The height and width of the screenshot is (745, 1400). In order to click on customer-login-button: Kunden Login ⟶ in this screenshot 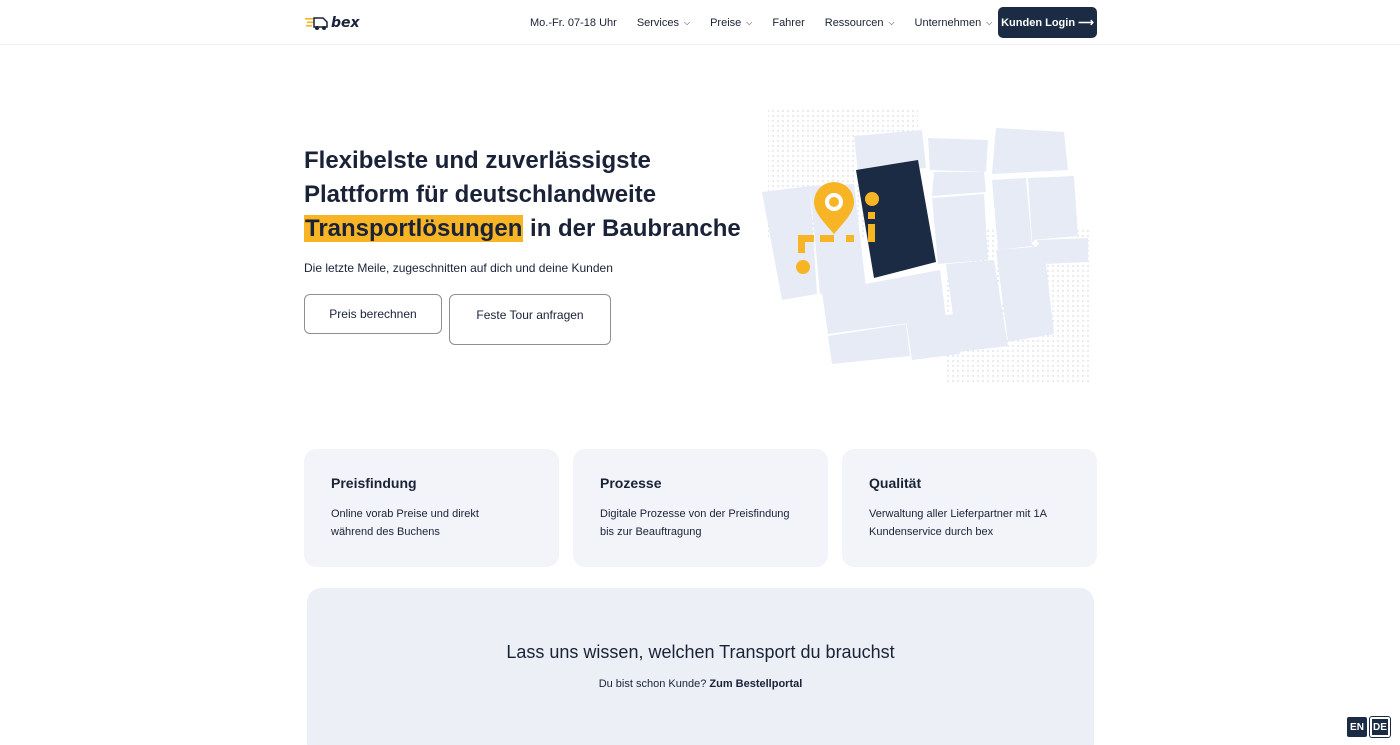, I will do `click(1047, 22)`.